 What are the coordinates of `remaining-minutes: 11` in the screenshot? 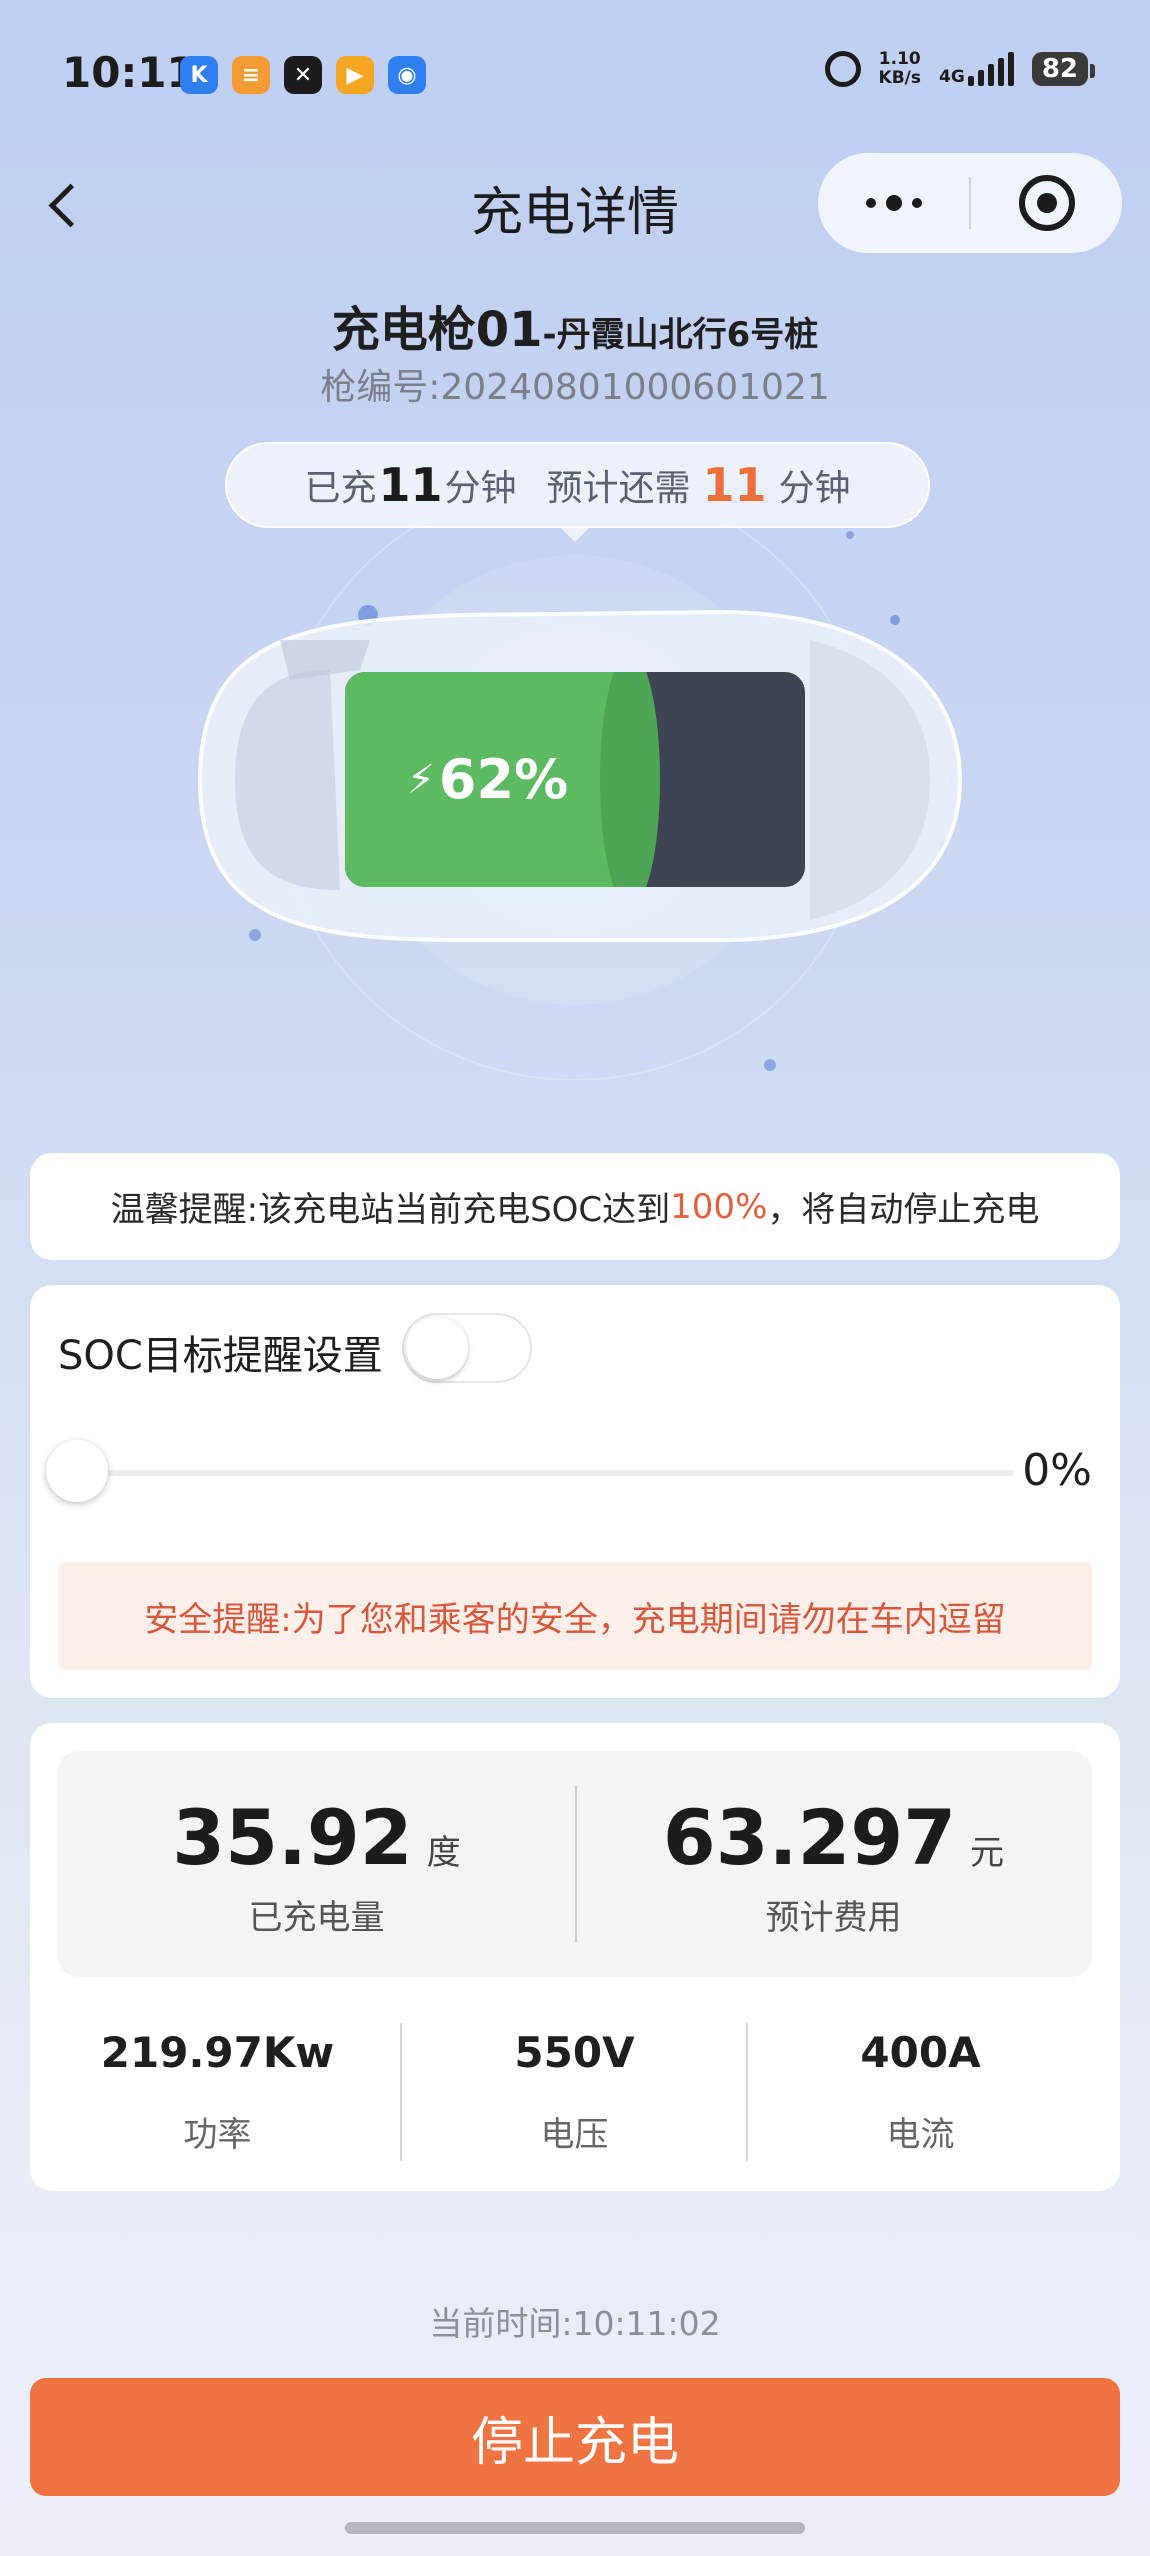 It's located at (734, 485).